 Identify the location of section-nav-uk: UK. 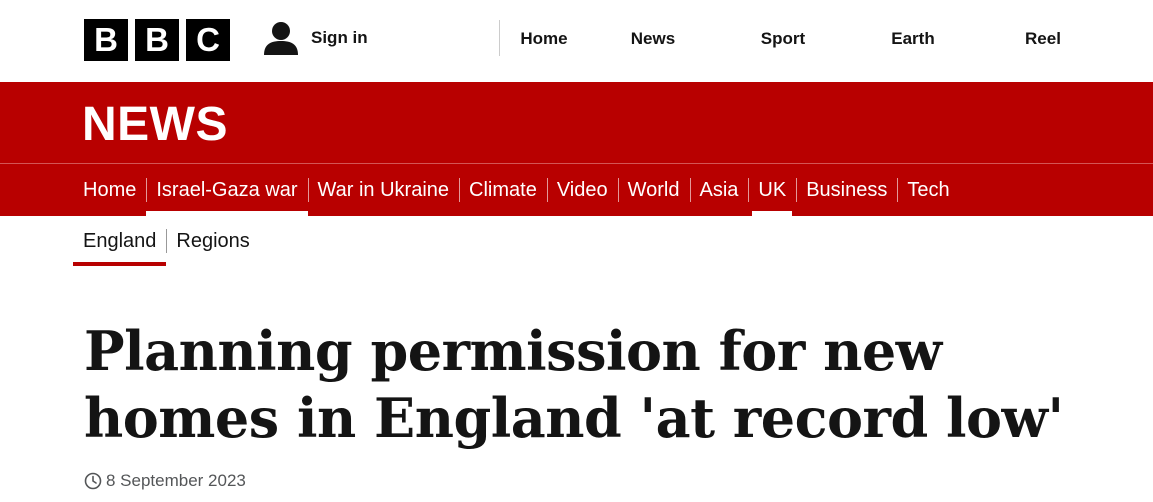
(772, 190).